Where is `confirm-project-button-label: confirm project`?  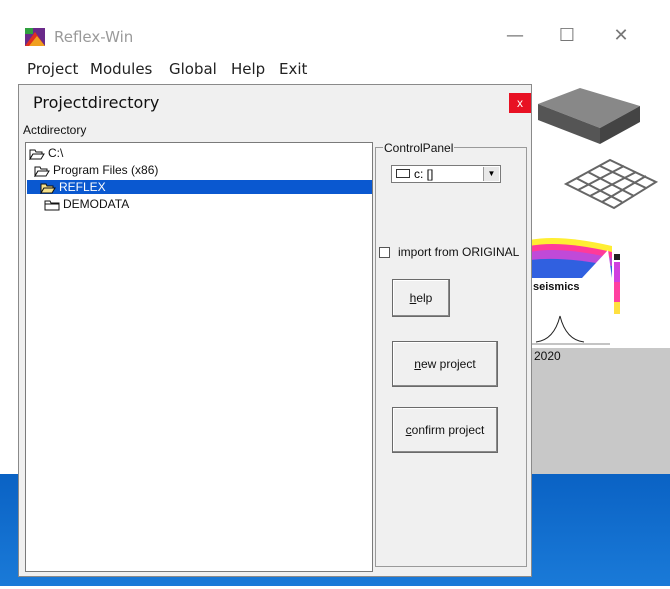 confirm-project-button-label: confirm project is located at coordinates (445, 430).